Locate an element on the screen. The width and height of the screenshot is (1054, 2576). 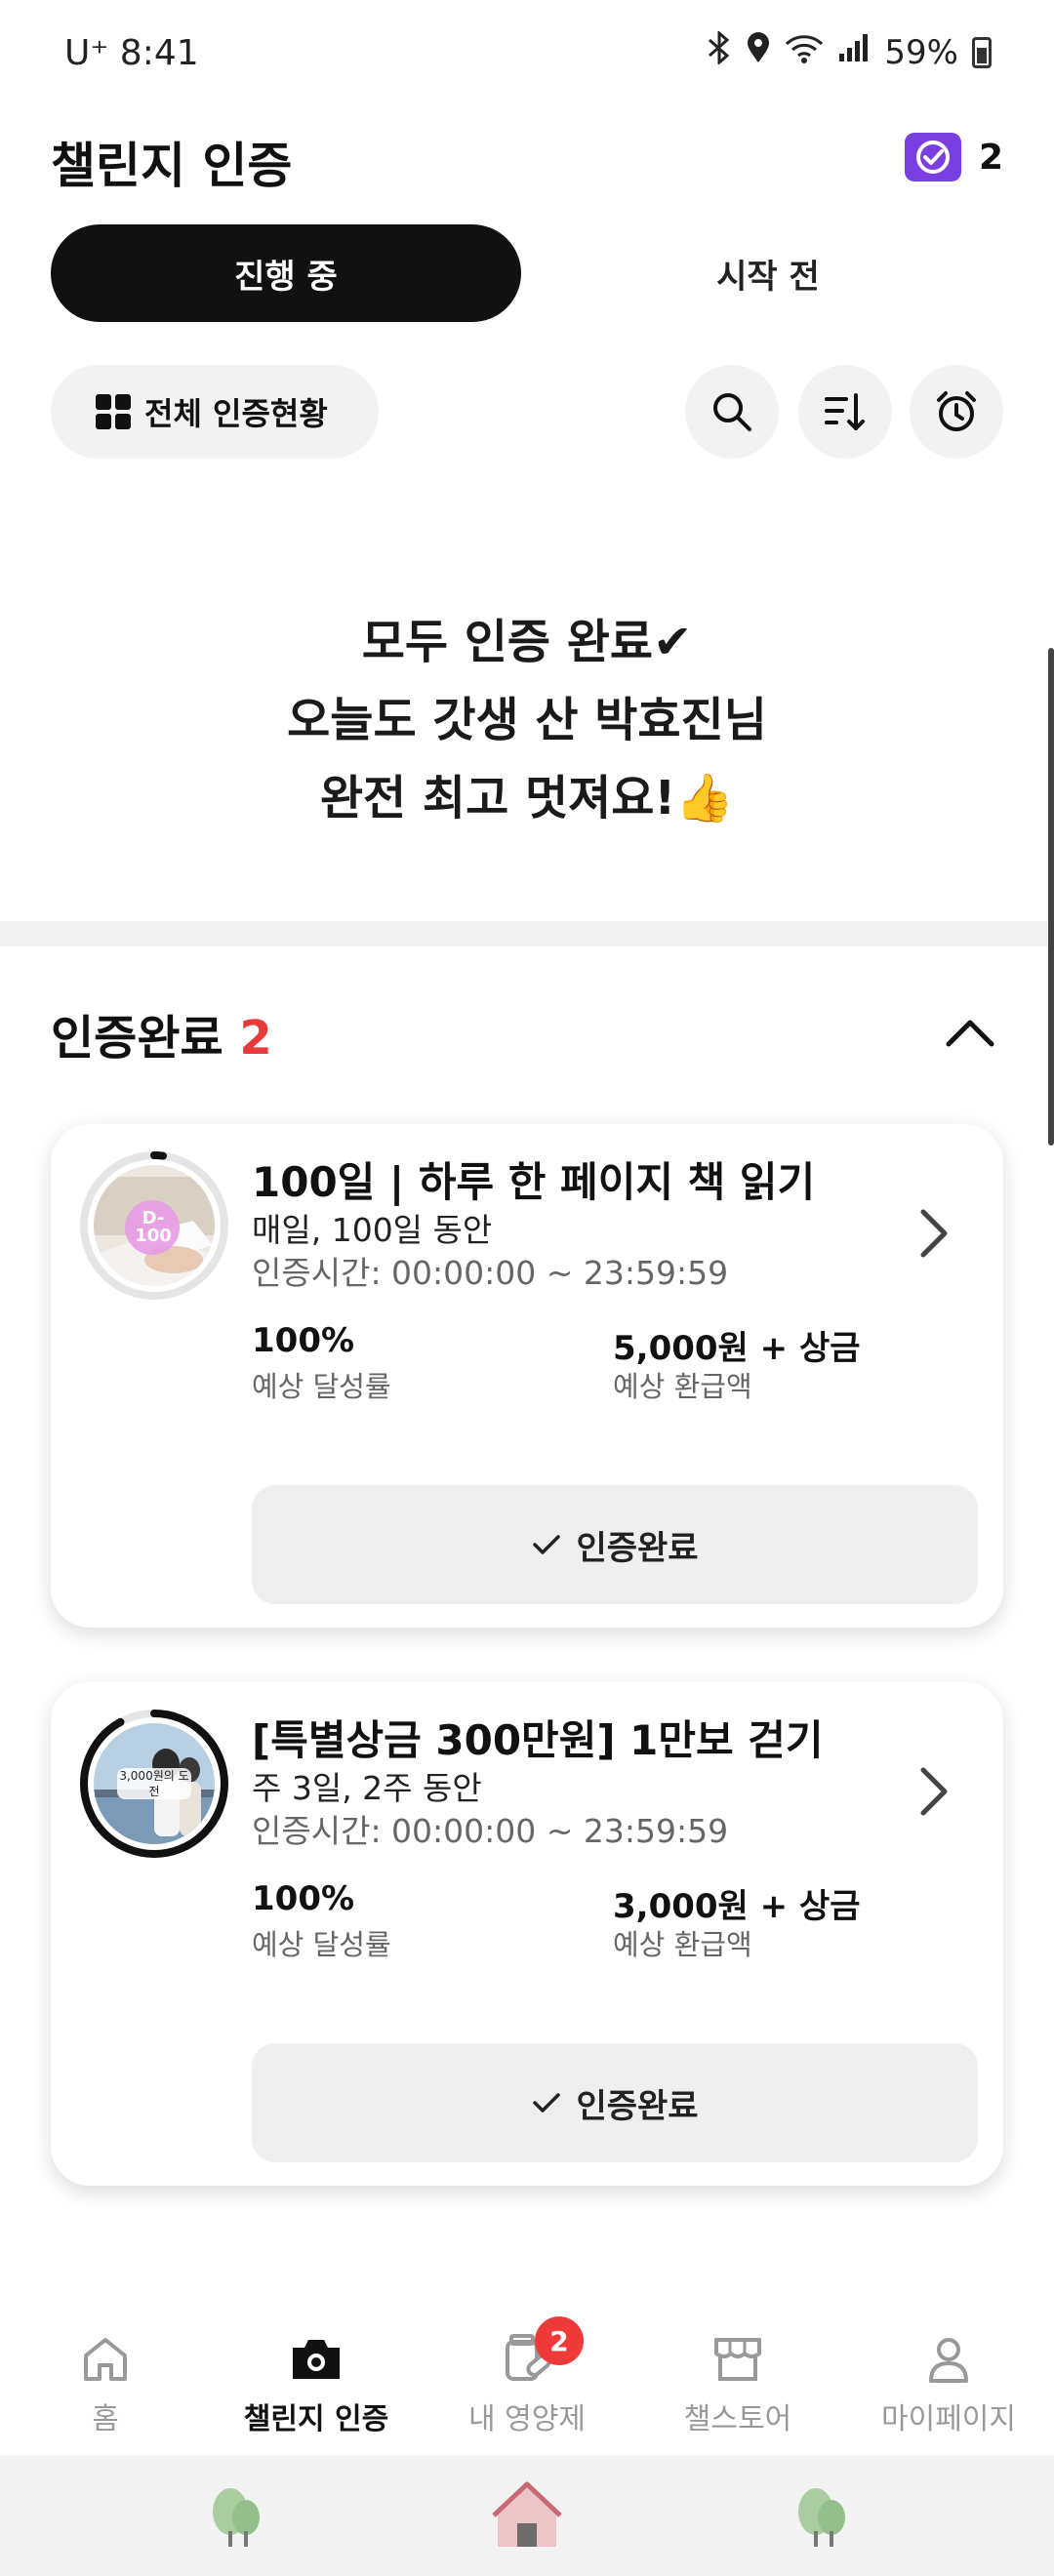
nav-mypage: 마이페이지 is located at coordinates (948, 2383).